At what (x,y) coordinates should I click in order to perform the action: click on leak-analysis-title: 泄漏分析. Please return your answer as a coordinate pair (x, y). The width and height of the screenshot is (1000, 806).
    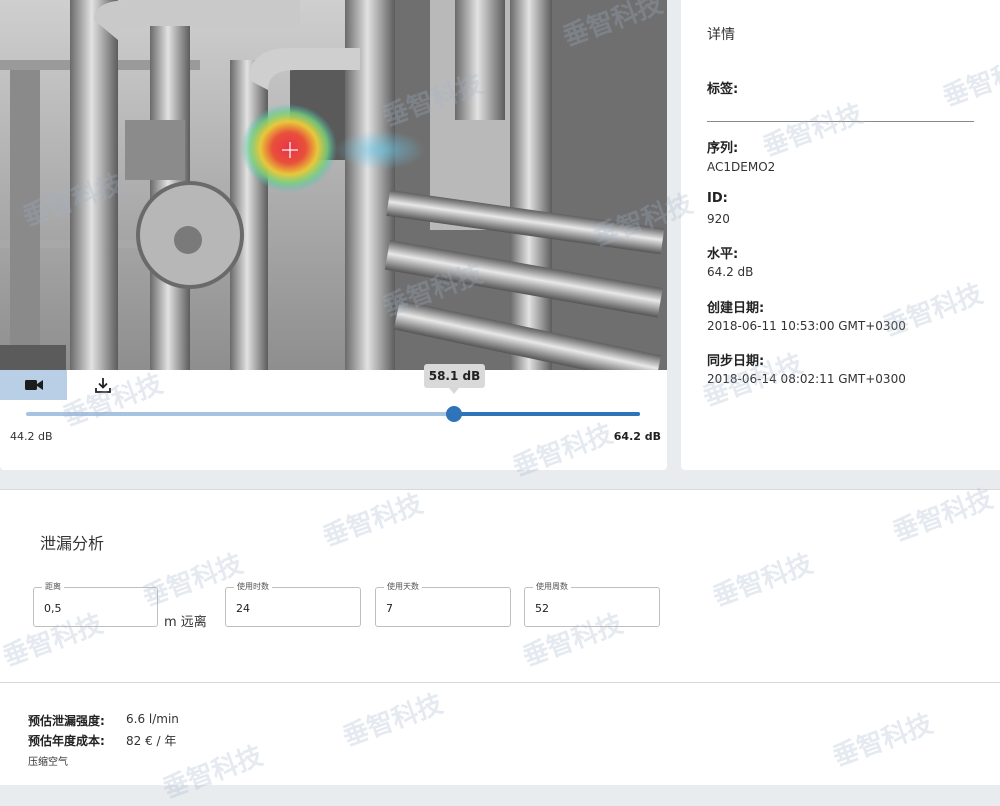
    Looking at the image, I should click on (72, 543).